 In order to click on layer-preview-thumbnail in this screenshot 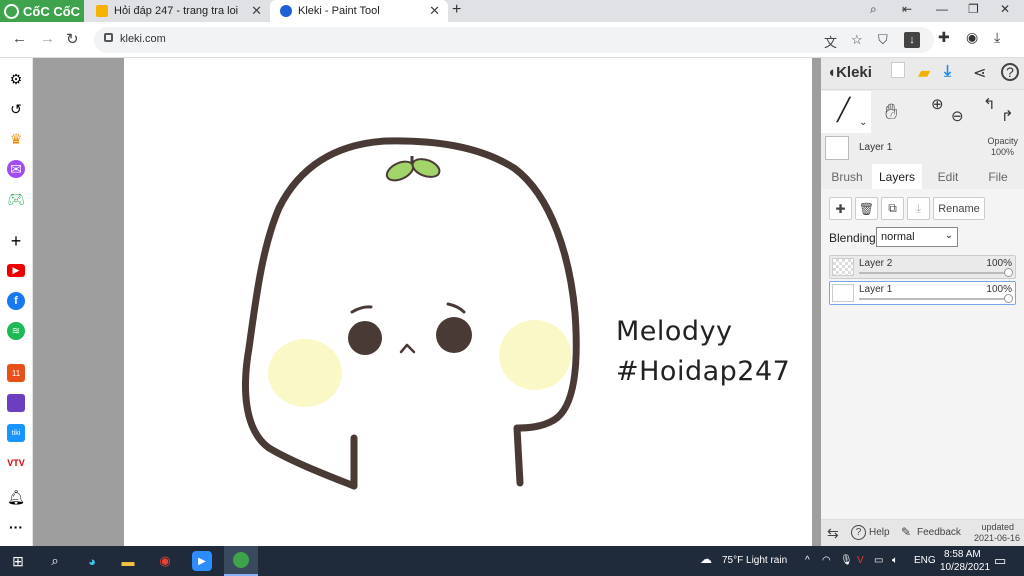, I will do `click(837, 148)`.